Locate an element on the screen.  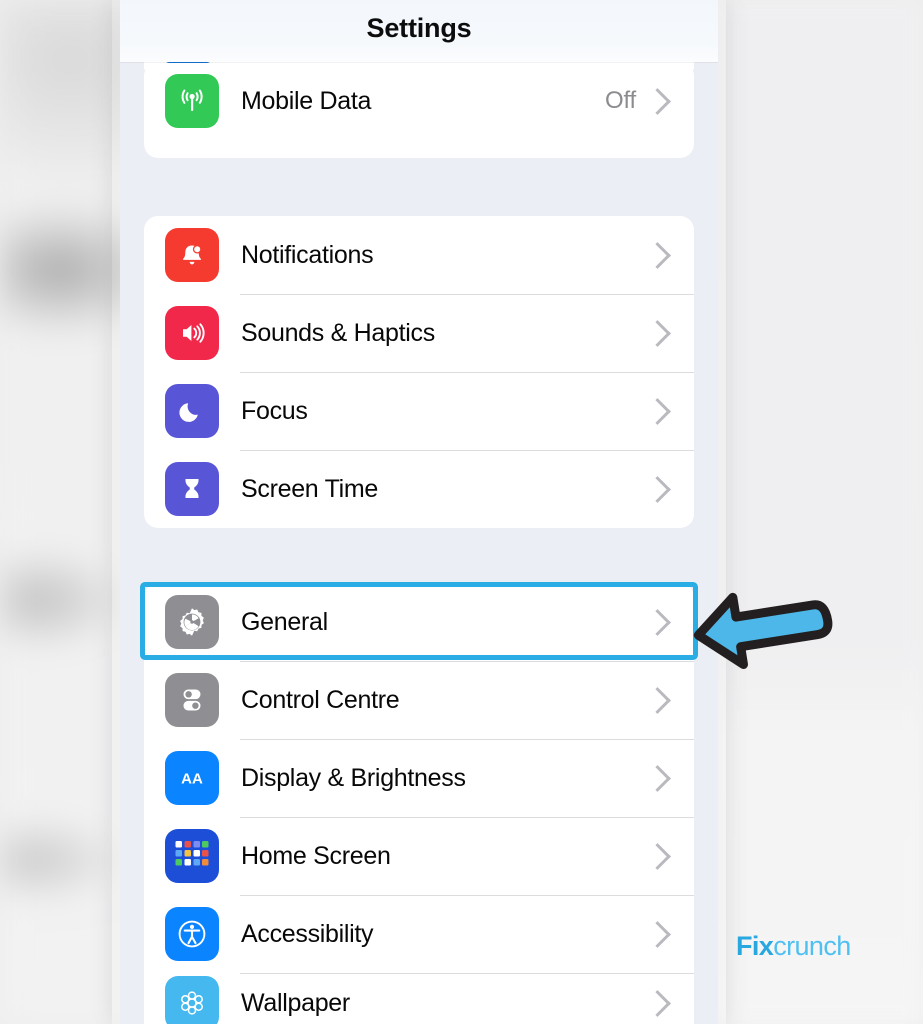
screen-time-hourglass-icon is located at coordinates (192, 489).